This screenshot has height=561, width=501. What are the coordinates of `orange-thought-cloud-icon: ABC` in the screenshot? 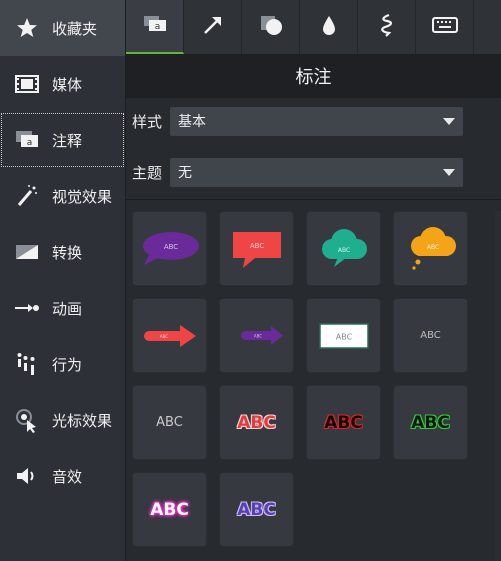 It's located at (433, 248).